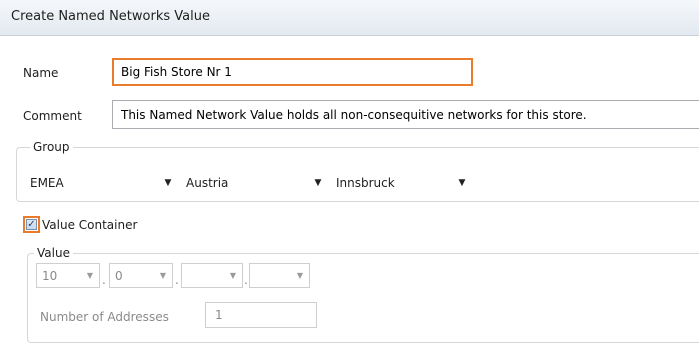 The height and width of the screenshot is (343, 699). What do you see at coordinates (212, 275) in the screenshot?
I see `octet-3-dropdown: ▼` at bounding box center [212, 275].